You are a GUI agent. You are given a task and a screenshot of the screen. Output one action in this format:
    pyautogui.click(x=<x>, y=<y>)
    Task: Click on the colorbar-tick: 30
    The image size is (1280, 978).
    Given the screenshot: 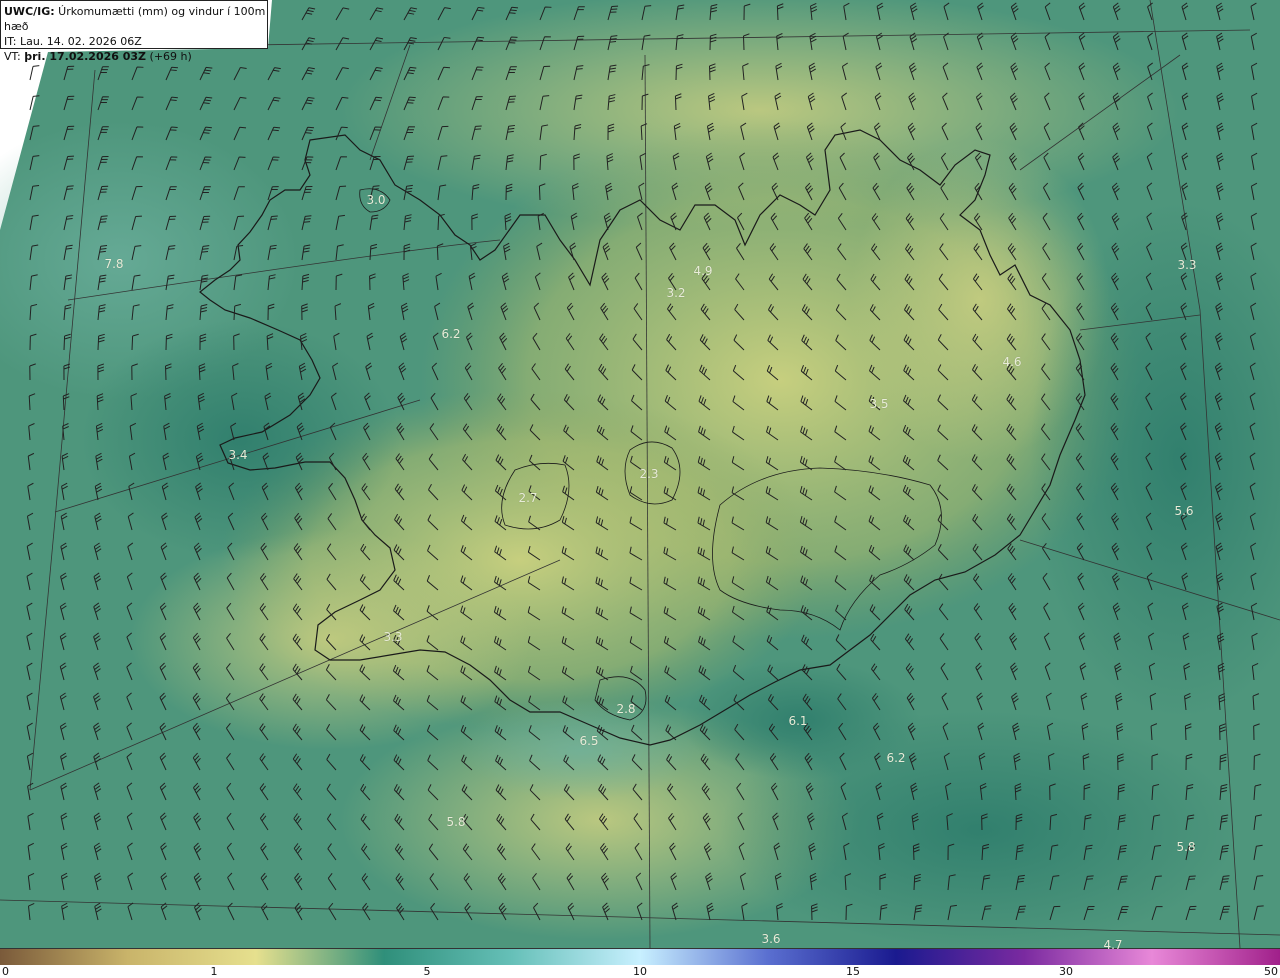 What is the action you would take?
    pyautogui.click(x=1066, y=971)
    